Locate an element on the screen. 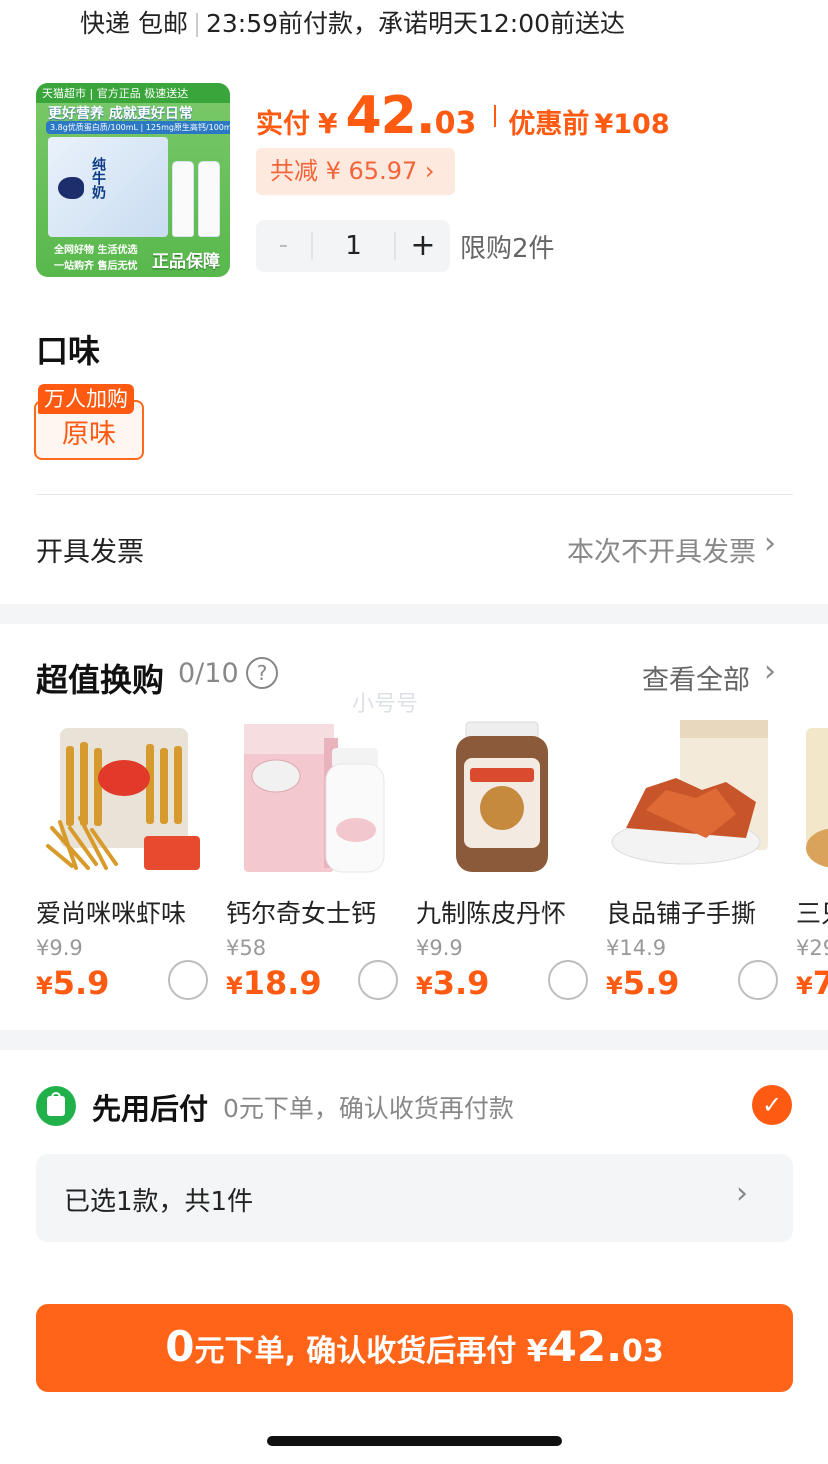 Image resolution: width=828 pixels, height=1464 pixels. checkmark-icon: ✓ is located at coordinates (772, 1105).